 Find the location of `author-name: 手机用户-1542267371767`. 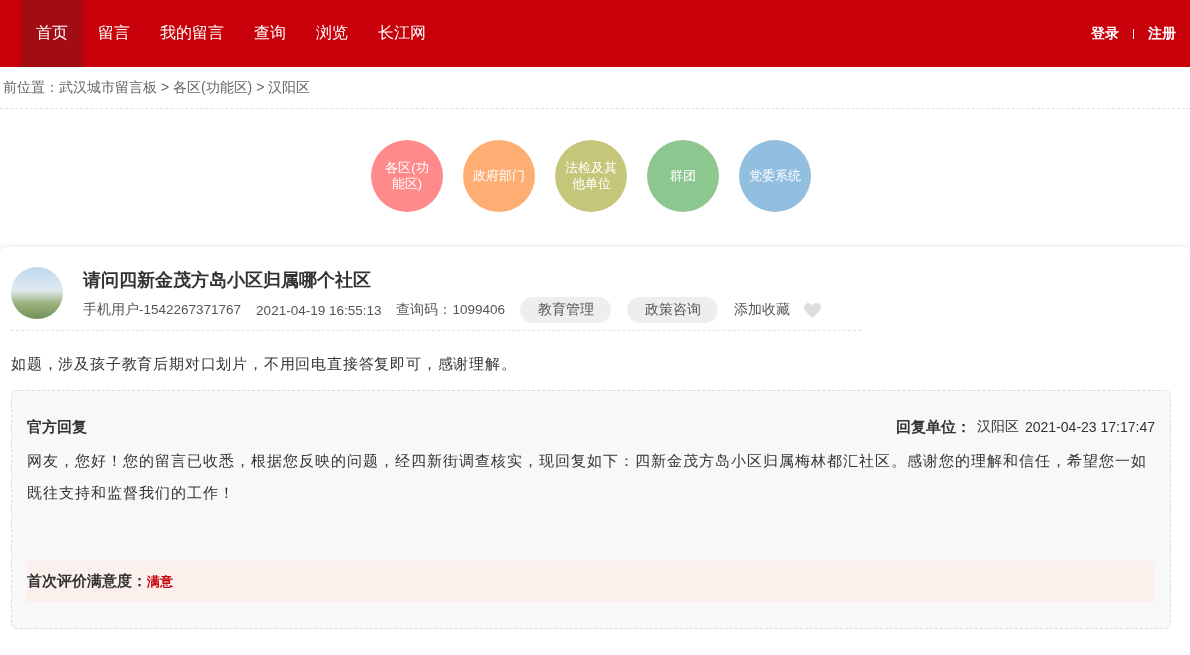

author-name: 手机用户-1542267371767 is located at coordinates (162, 310).